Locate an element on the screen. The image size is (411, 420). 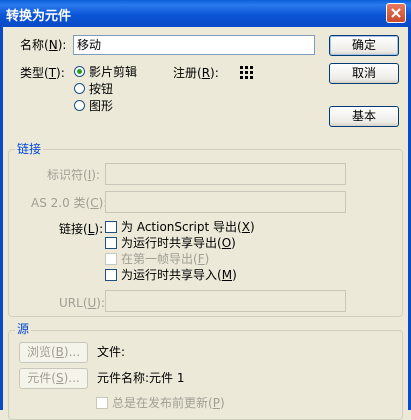
type-graphic-radio is located at coordinates (79, 105).